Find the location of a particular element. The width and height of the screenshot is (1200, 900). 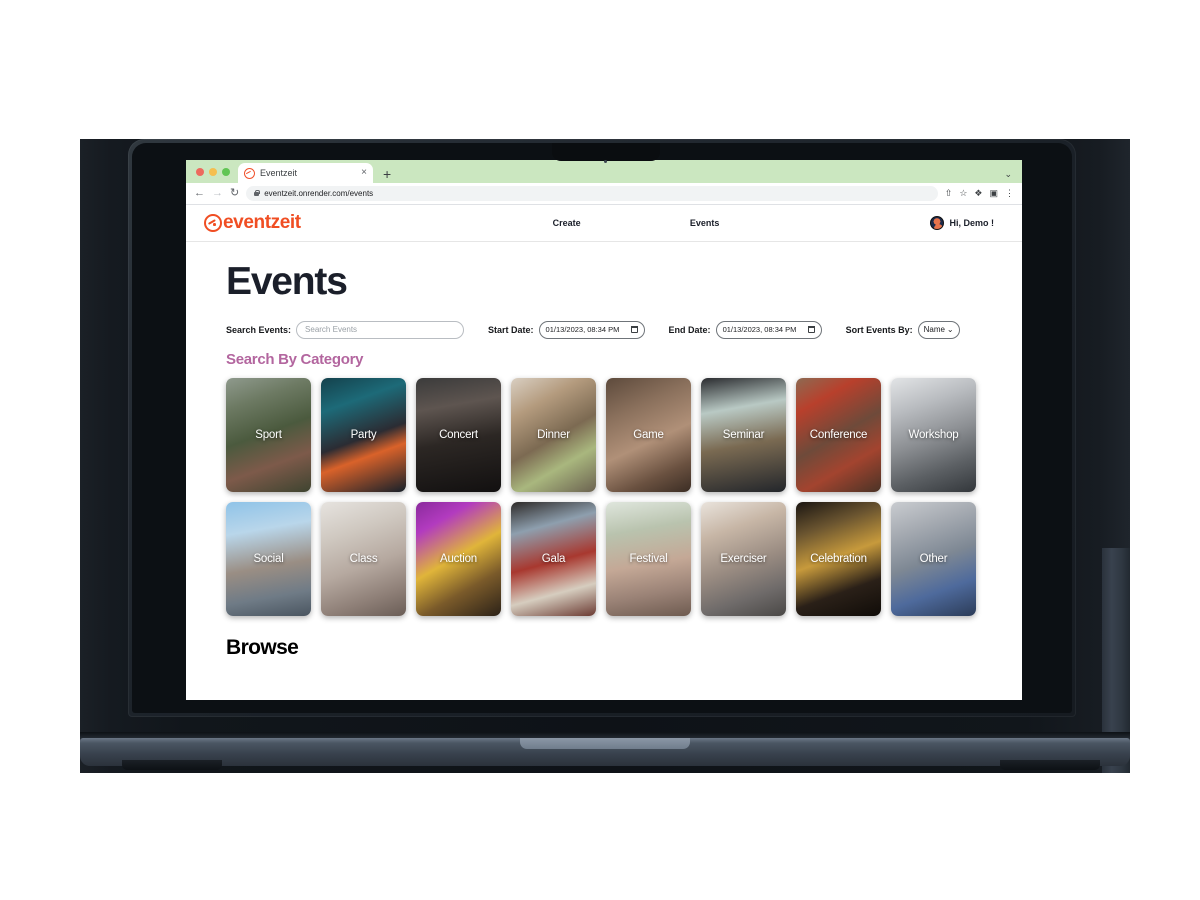

eventzeit-logo-icon is located at coordinates (213, 223).